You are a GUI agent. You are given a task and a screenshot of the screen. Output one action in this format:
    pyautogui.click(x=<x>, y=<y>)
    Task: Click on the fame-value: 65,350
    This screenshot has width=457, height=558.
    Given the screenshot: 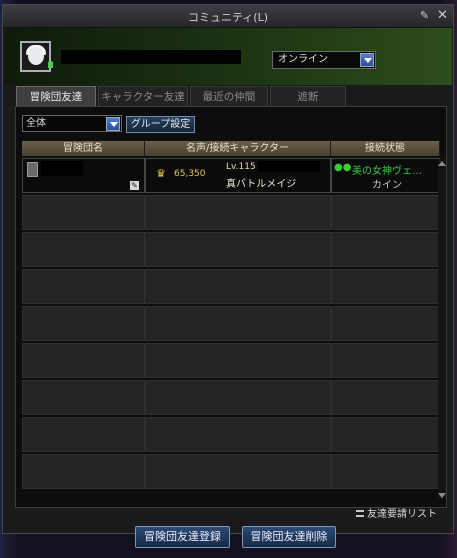 What is the action you would take?
    pyautogui.click(x=190, y=174)
    